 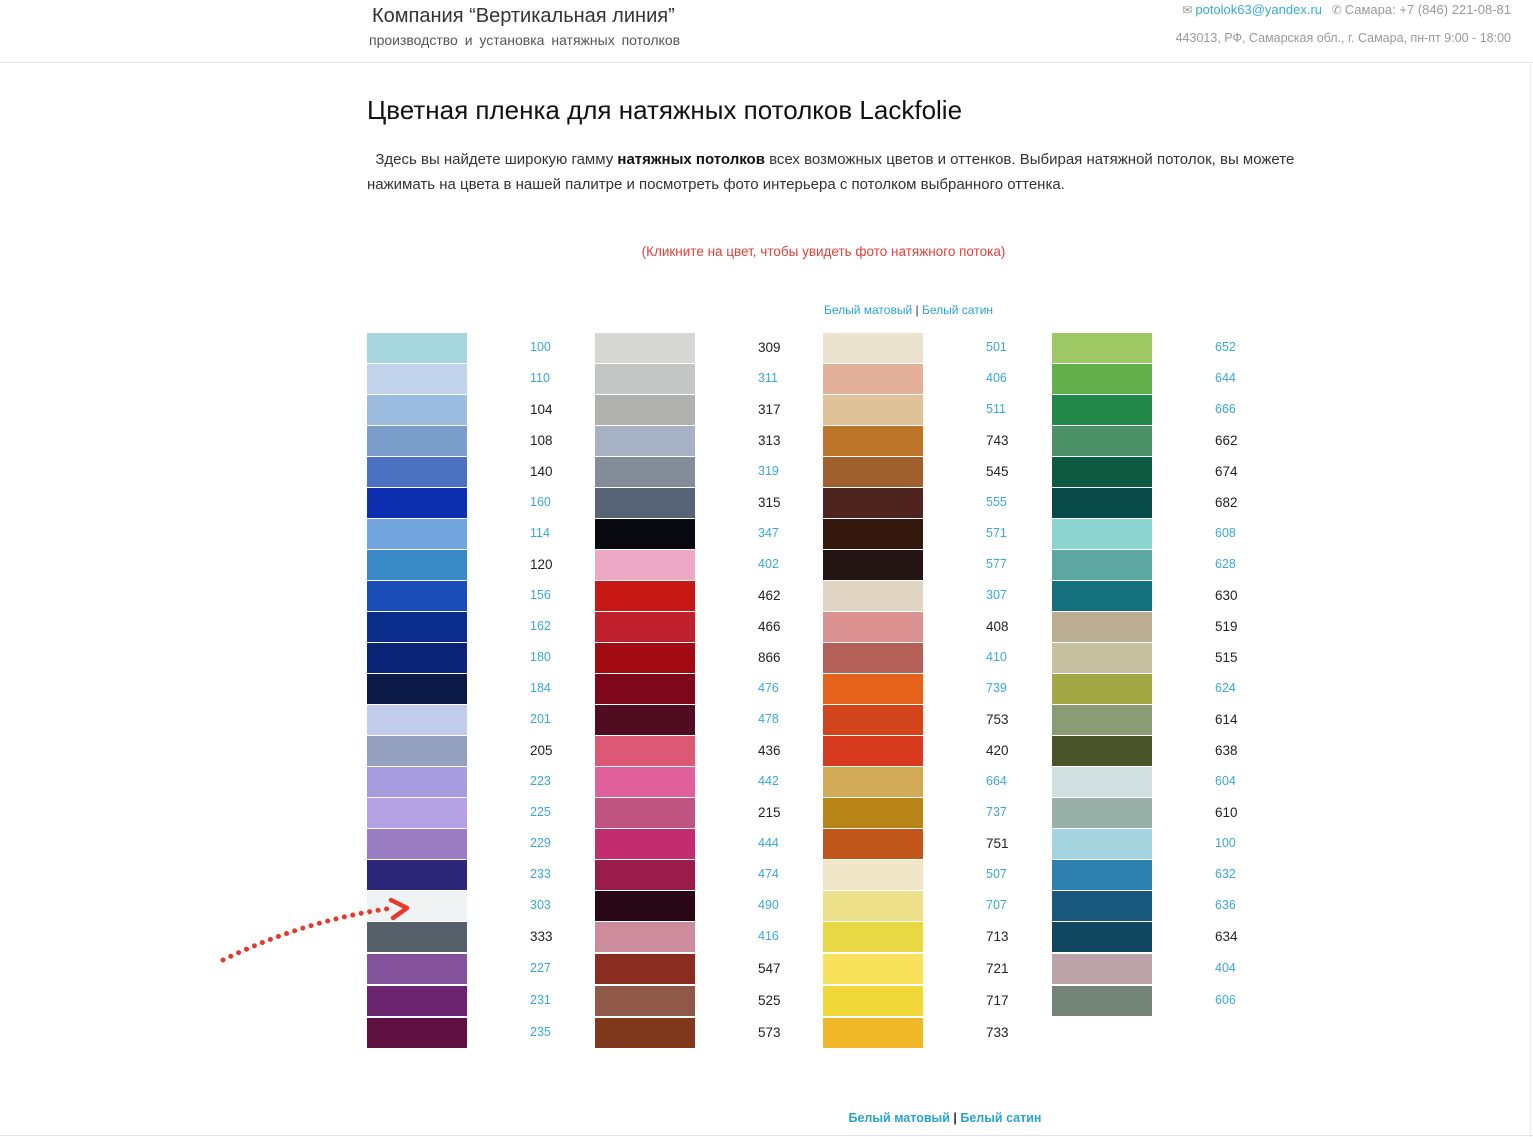 I want to click on color-code-link: 347, so click(x=768, y=533).